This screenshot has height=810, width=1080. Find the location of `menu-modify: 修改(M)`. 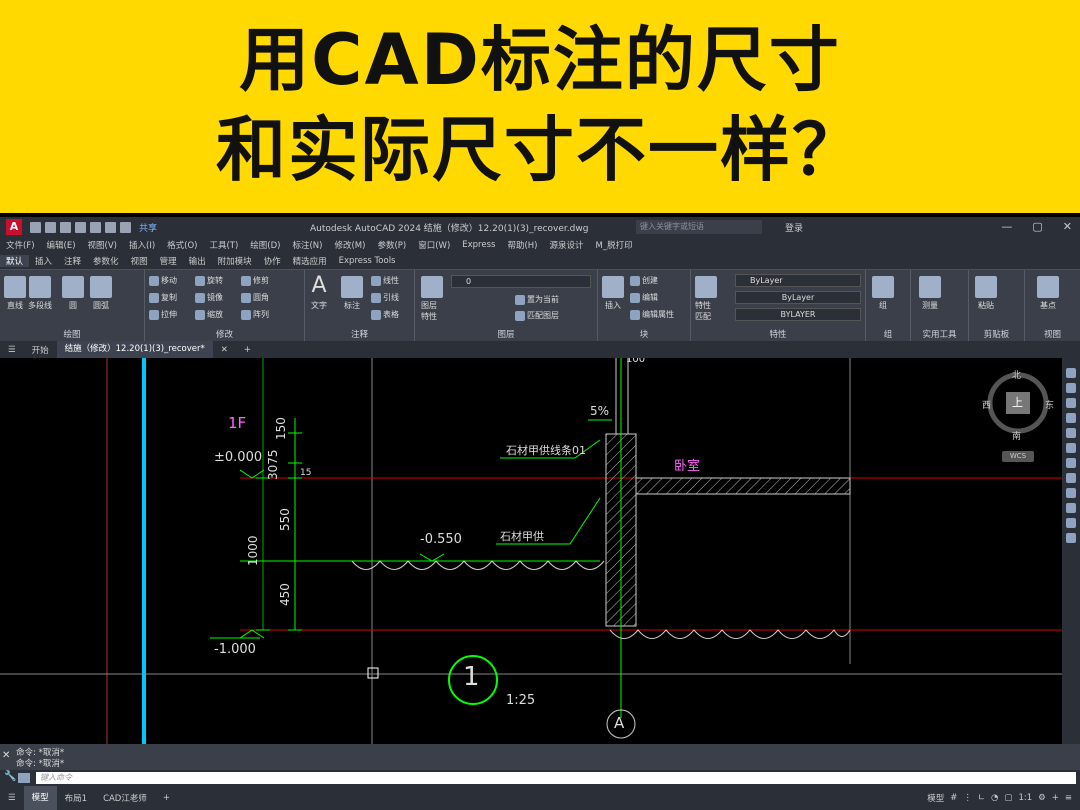

menu-modify: 修改(M) is located at coordinates (349, 245).